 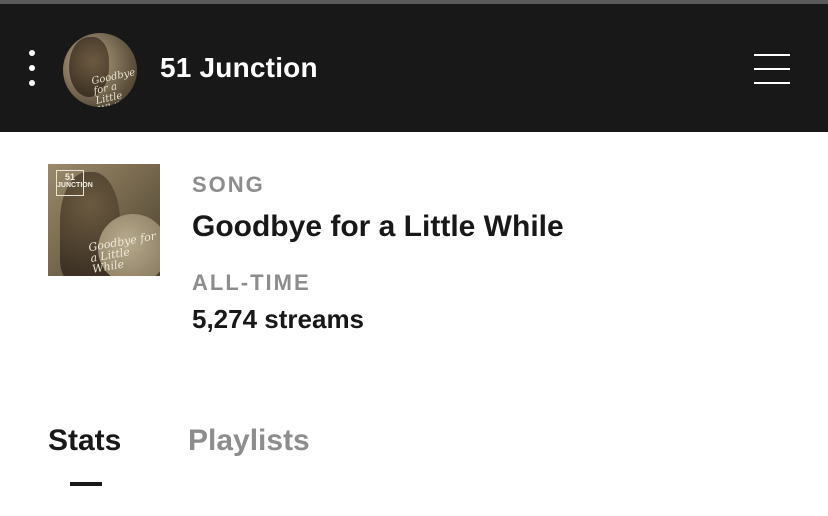 I want to click on artist-name: 51 Junction, so click(x=239, y=68).